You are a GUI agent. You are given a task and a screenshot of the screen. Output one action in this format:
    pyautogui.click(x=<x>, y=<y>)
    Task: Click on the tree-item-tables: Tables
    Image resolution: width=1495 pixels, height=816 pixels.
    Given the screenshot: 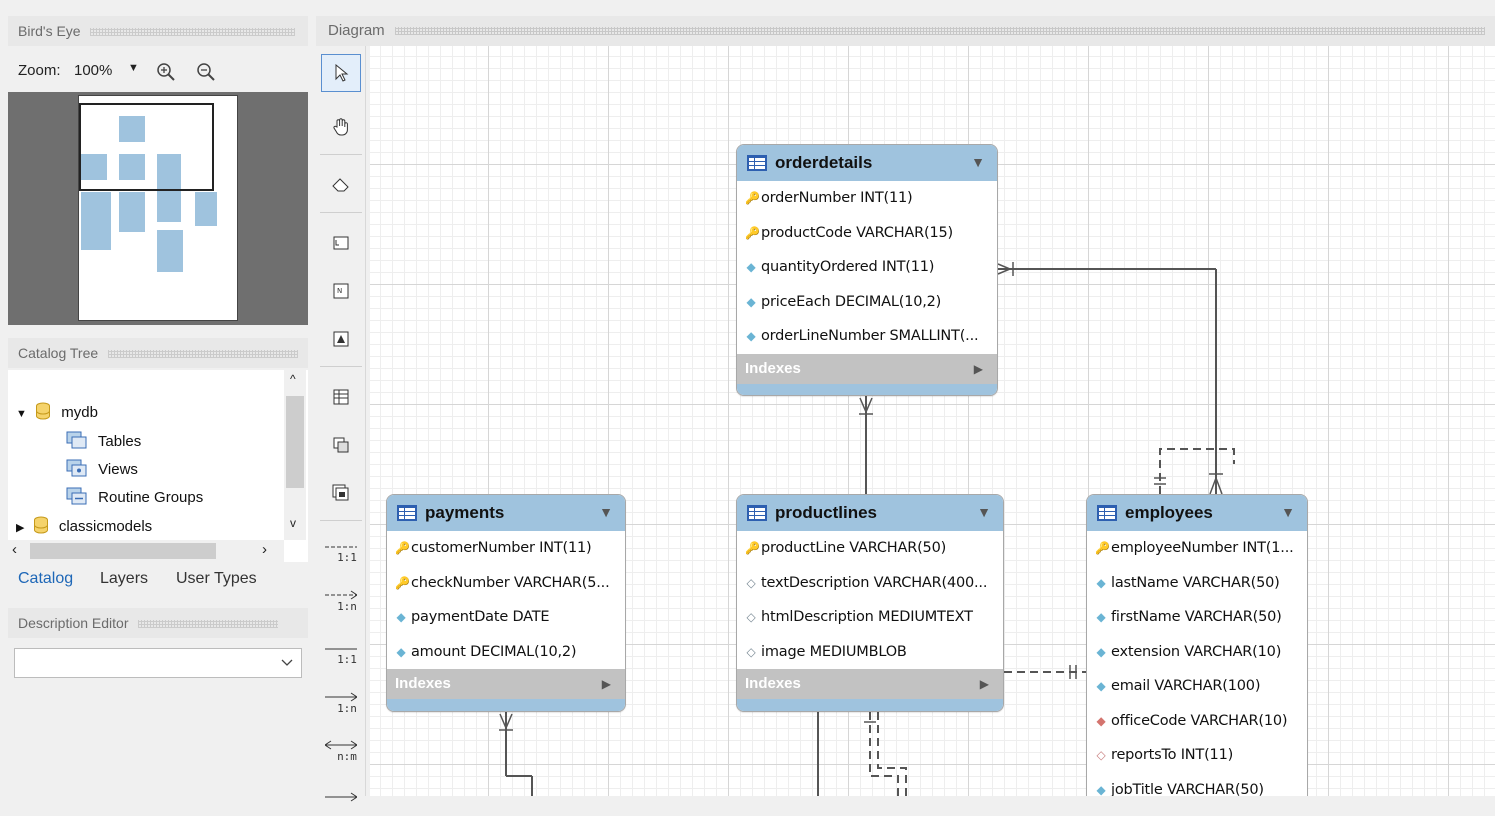 What is the action you would take?
    pyautogui.click(x=103, y=442)
    